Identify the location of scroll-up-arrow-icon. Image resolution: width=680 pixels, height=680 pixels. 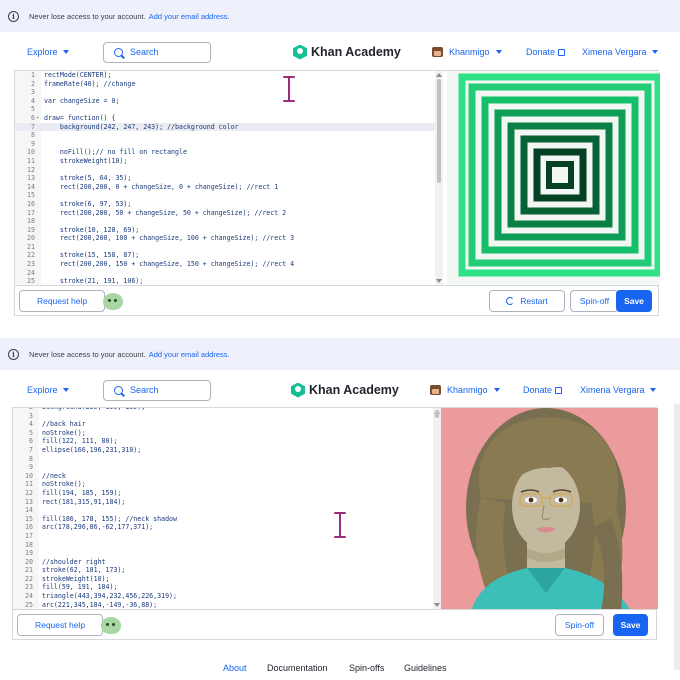
(439, 75).